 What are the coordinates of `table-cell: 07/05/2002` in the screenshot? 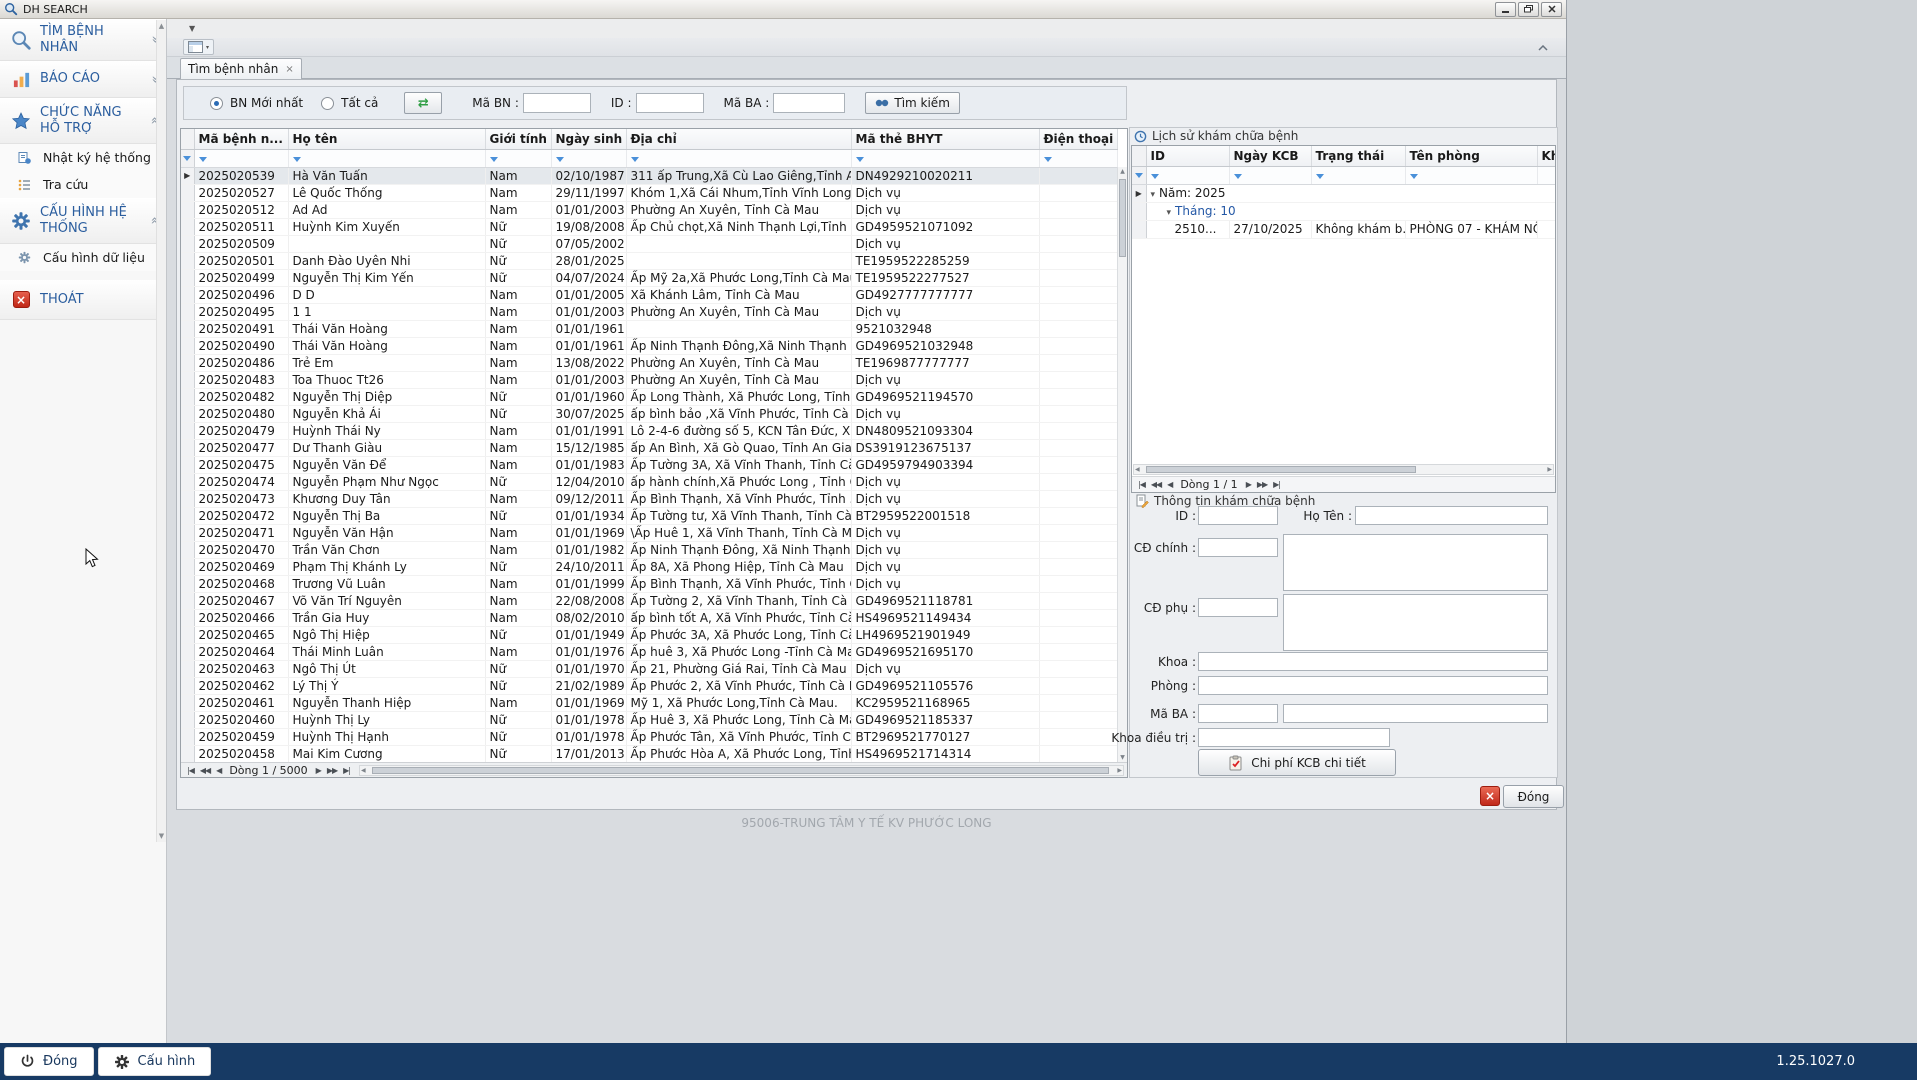 It's located at (589, 244).